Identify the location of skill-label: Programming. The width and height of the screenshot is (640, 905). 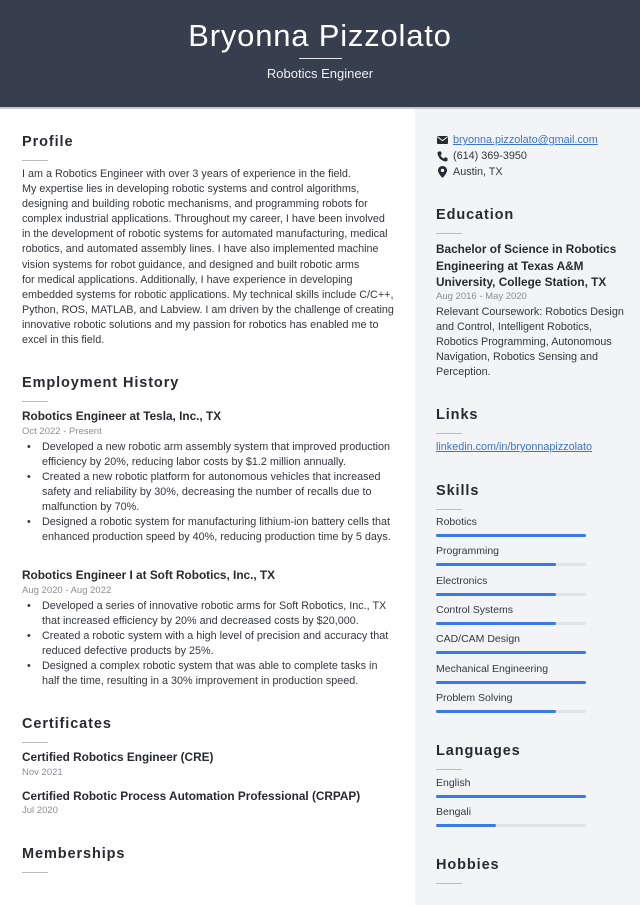
(468, 551).